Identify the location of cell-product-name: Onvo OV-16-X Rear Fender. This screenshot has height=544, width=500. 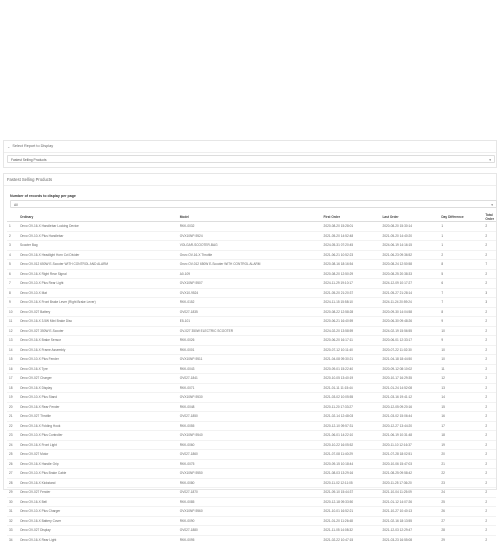
(98, 407).